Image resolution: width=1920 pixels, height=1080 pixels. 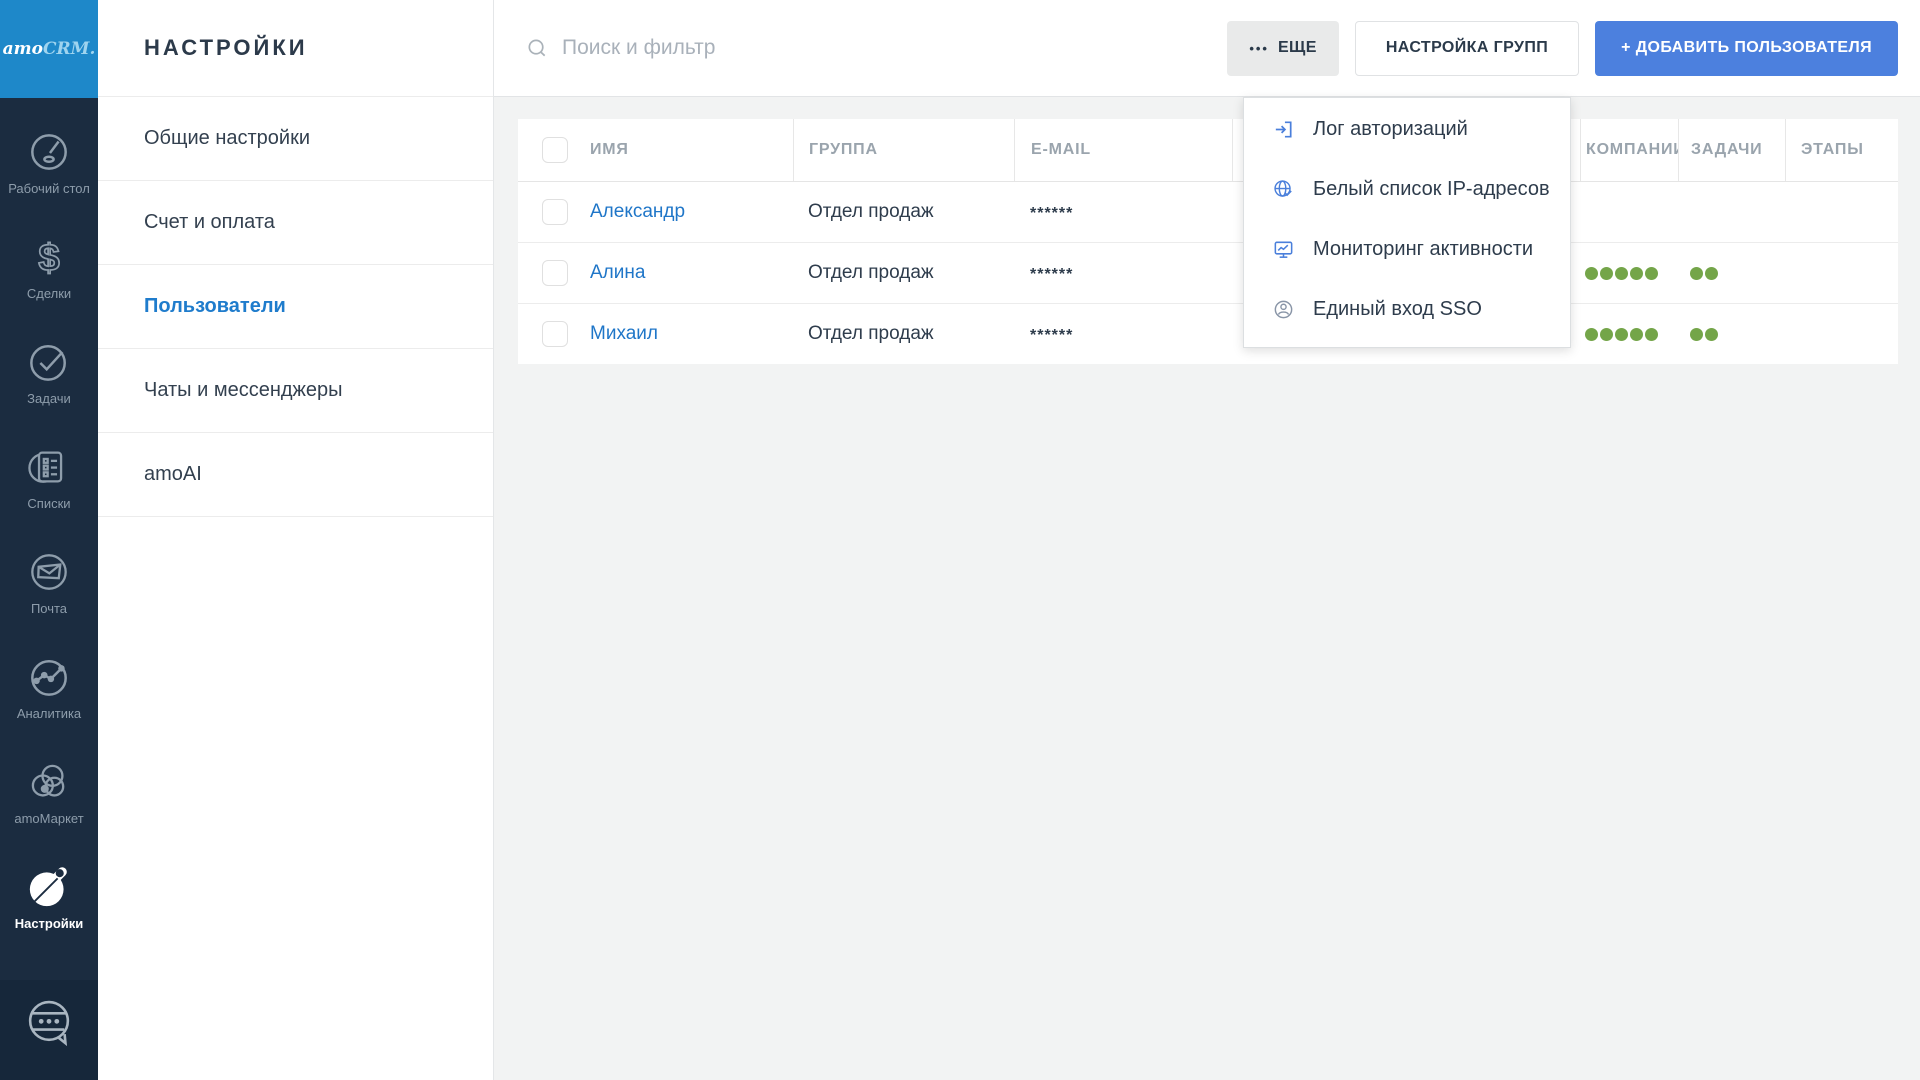 What do you see at coordinates (1283, 129) in the screenshot?
I see `login-icon` at bounding box center [1283, 129].